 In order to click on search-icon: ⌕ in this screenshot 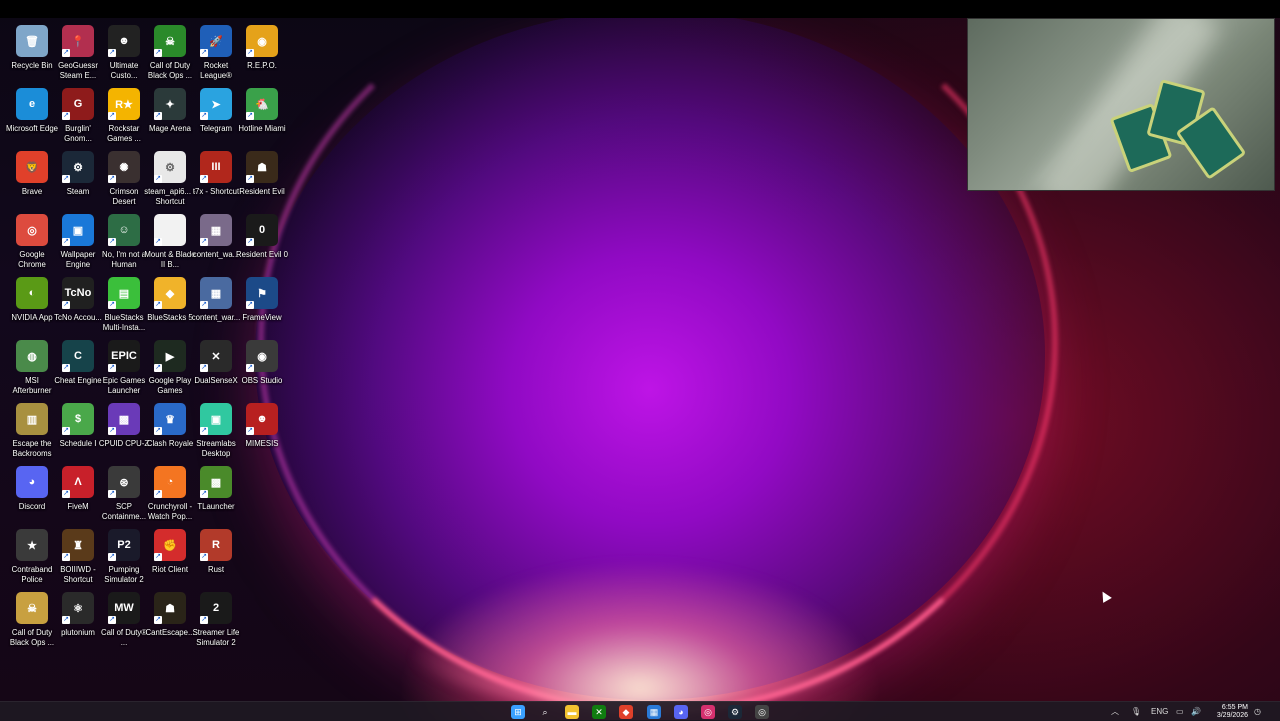, I will do `click(545, 712)`.